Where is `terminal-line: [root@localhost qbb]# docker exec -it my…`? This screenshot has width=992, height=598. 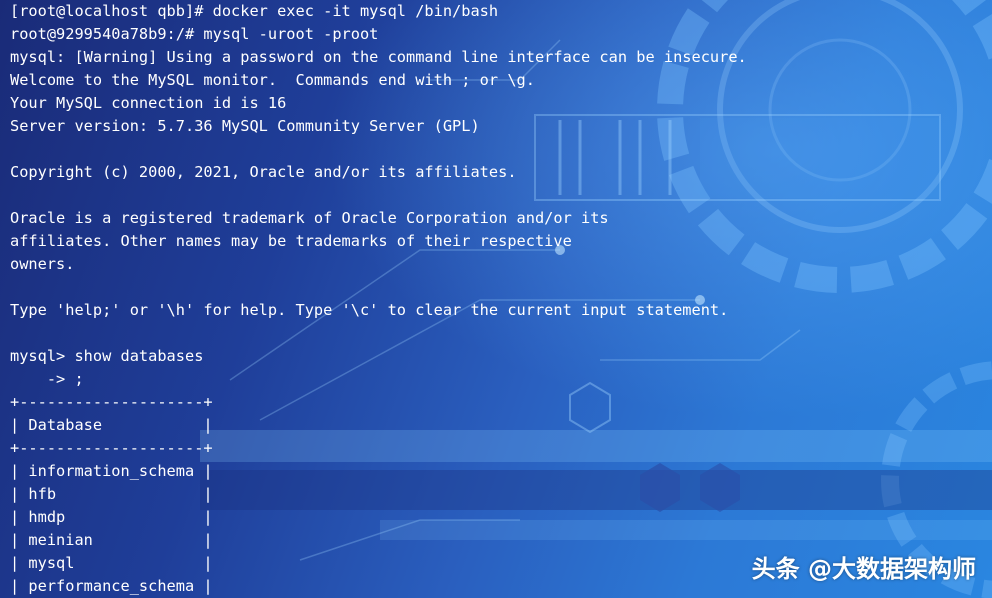
terminal-line: [root@localhost qbb]# docker exec -it my… is located at coordinates (254, 11).